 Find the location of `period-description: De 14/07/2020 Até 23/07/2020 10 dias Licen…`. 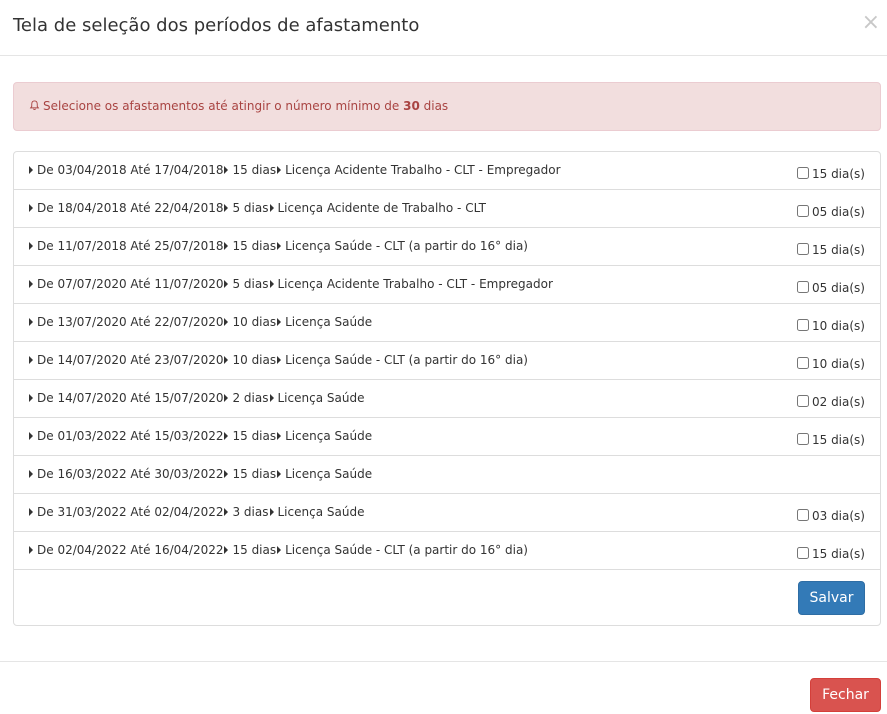

period-description: De 14/07/2020 Até 23/07/2020 10 dias Licen… is located at coordinates (278, 360).